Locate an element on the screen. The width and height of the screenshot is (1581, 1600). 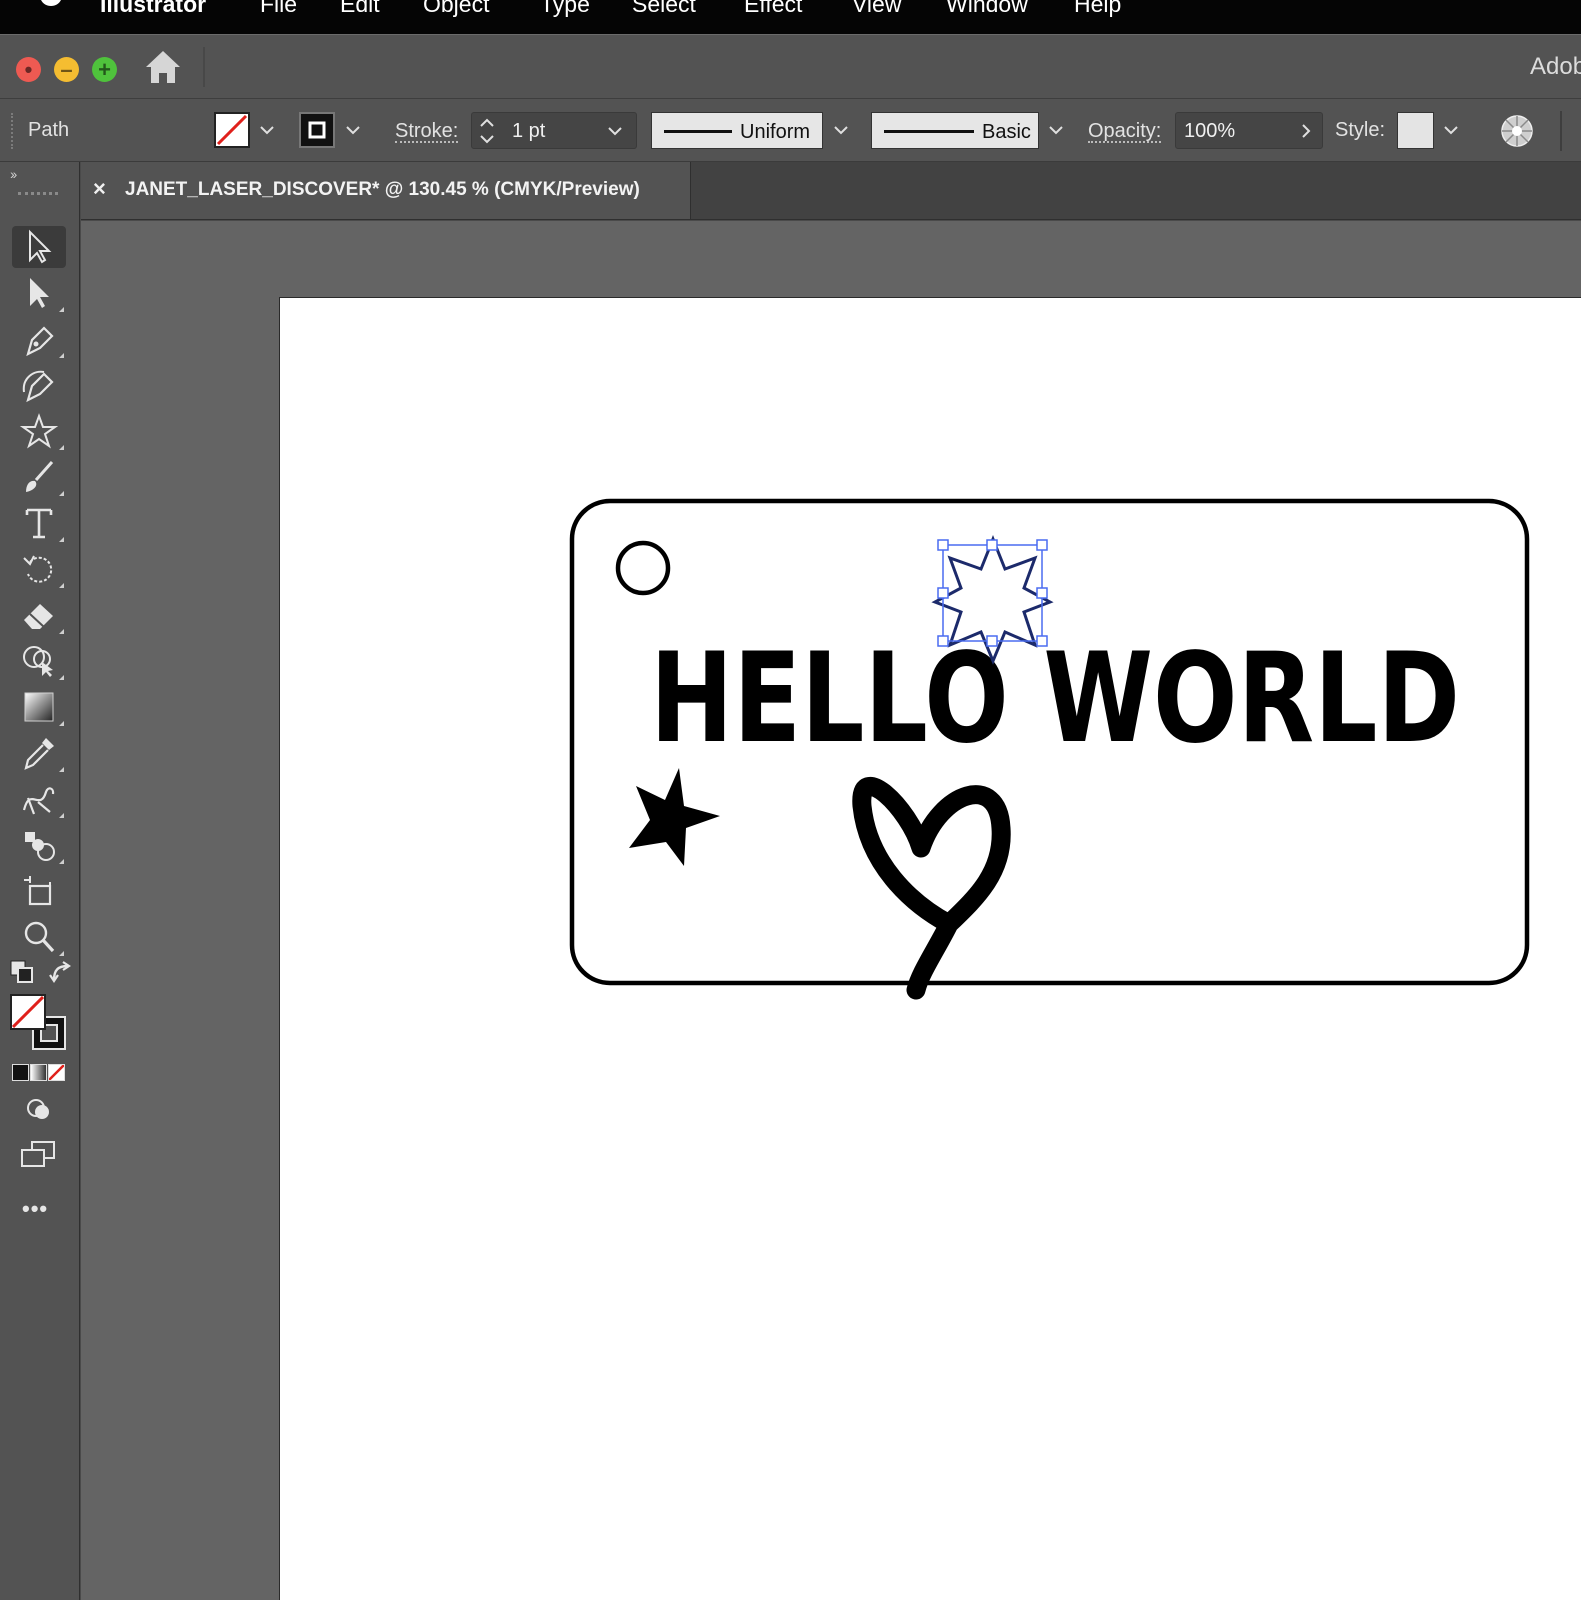
swap-fill-stroke-icon is located at coordinates (60, 972).